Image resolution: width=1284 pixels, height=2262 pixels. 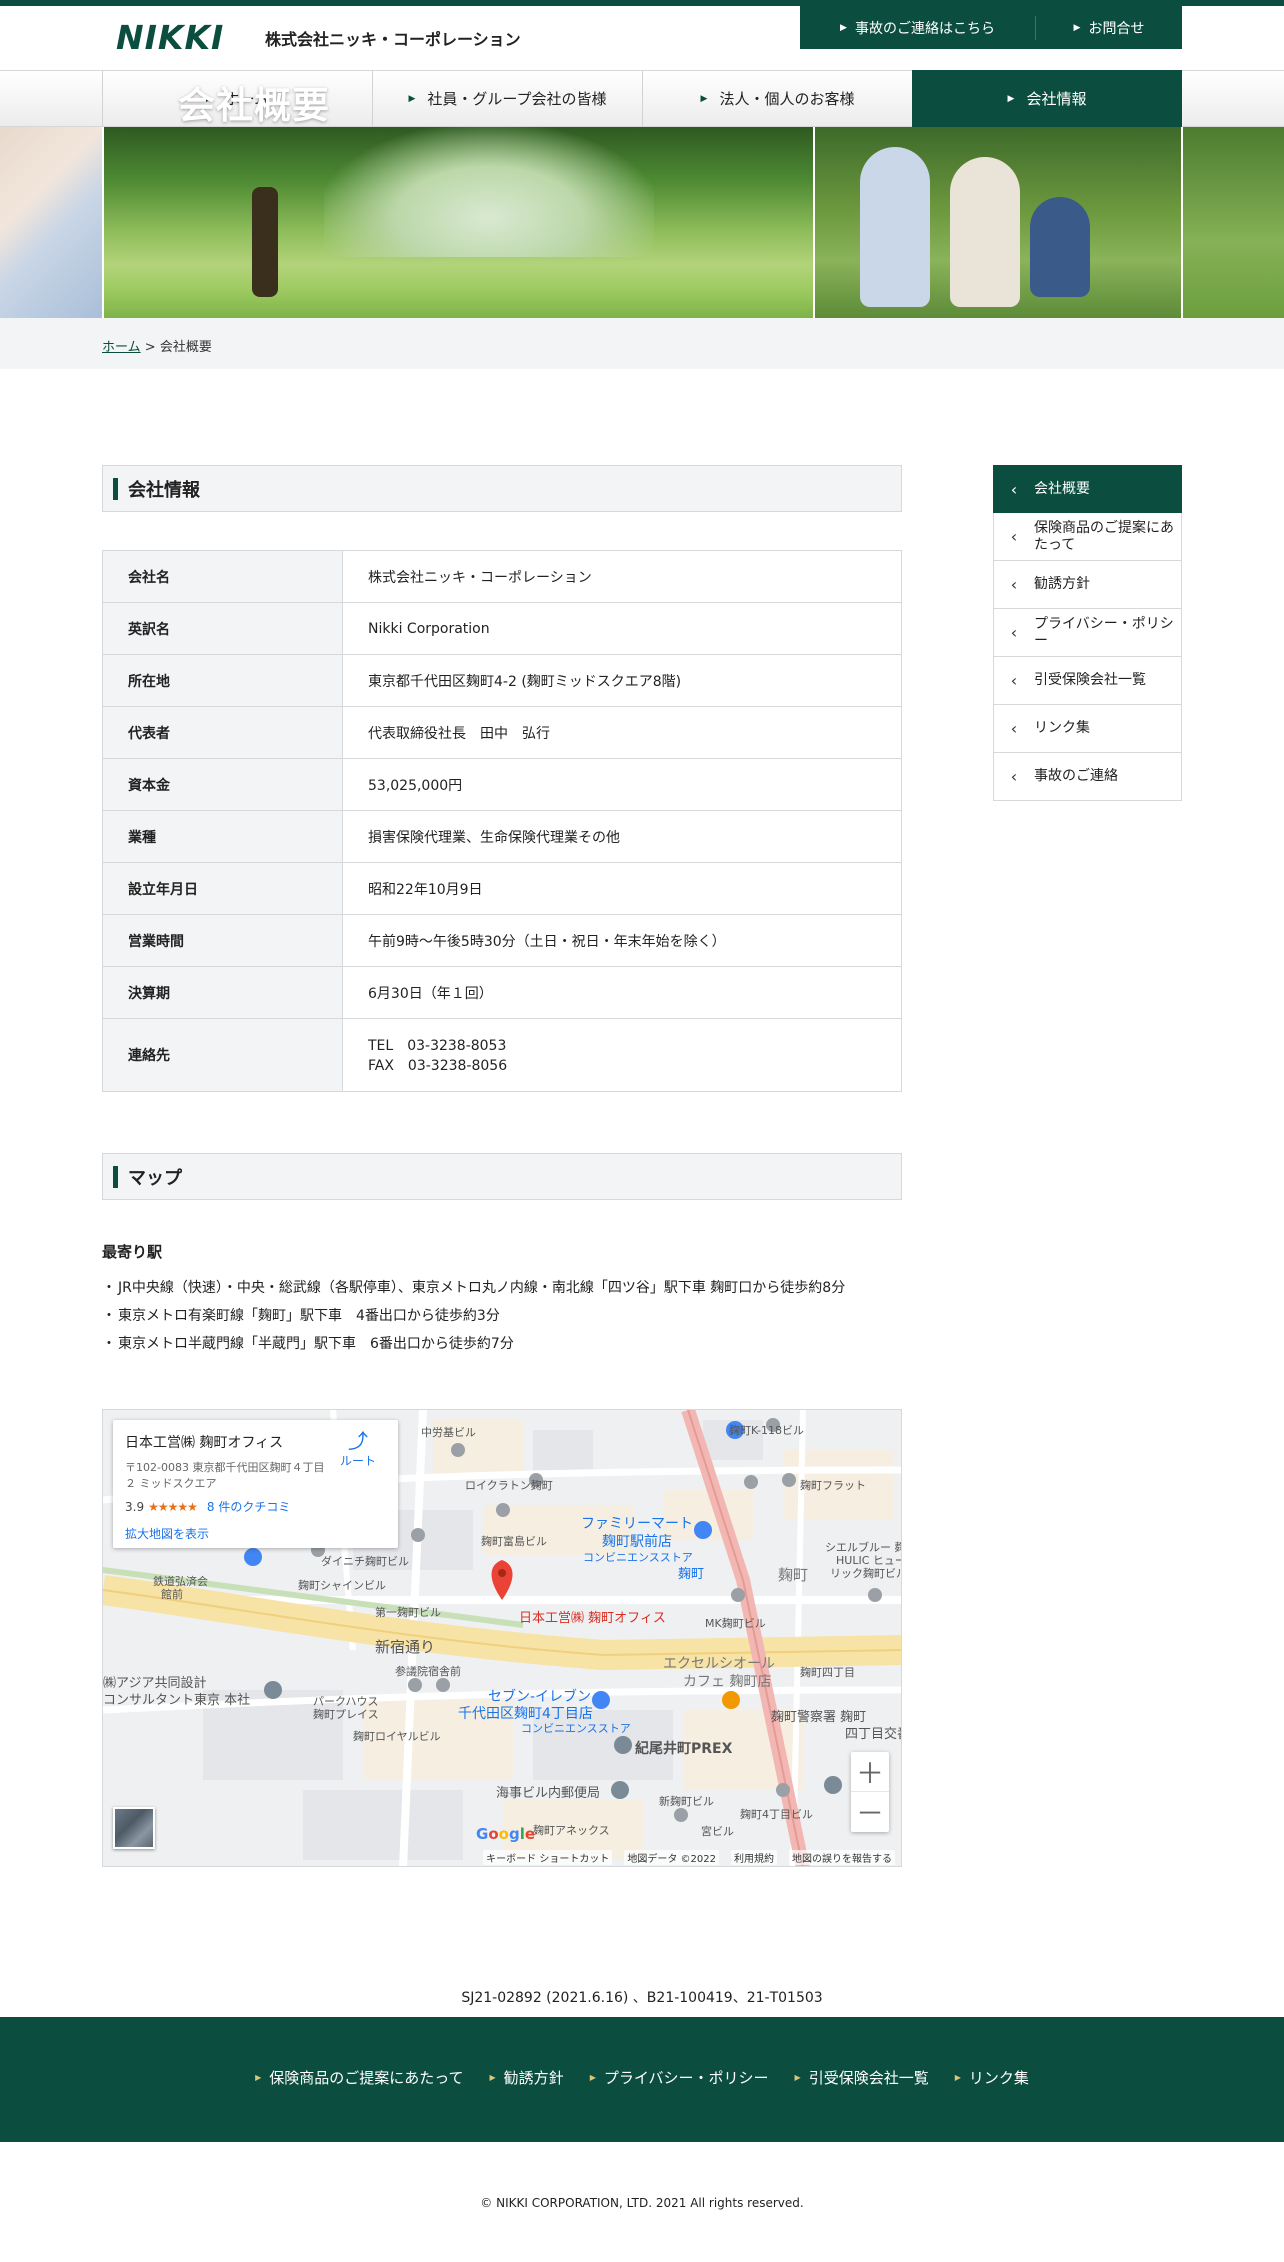 What do you see at coordinates (918, 27) in the screenshot?
I see `accident-contact-button: ▶ 事故のご連絡はこちら` at bounding box center [918, 27].